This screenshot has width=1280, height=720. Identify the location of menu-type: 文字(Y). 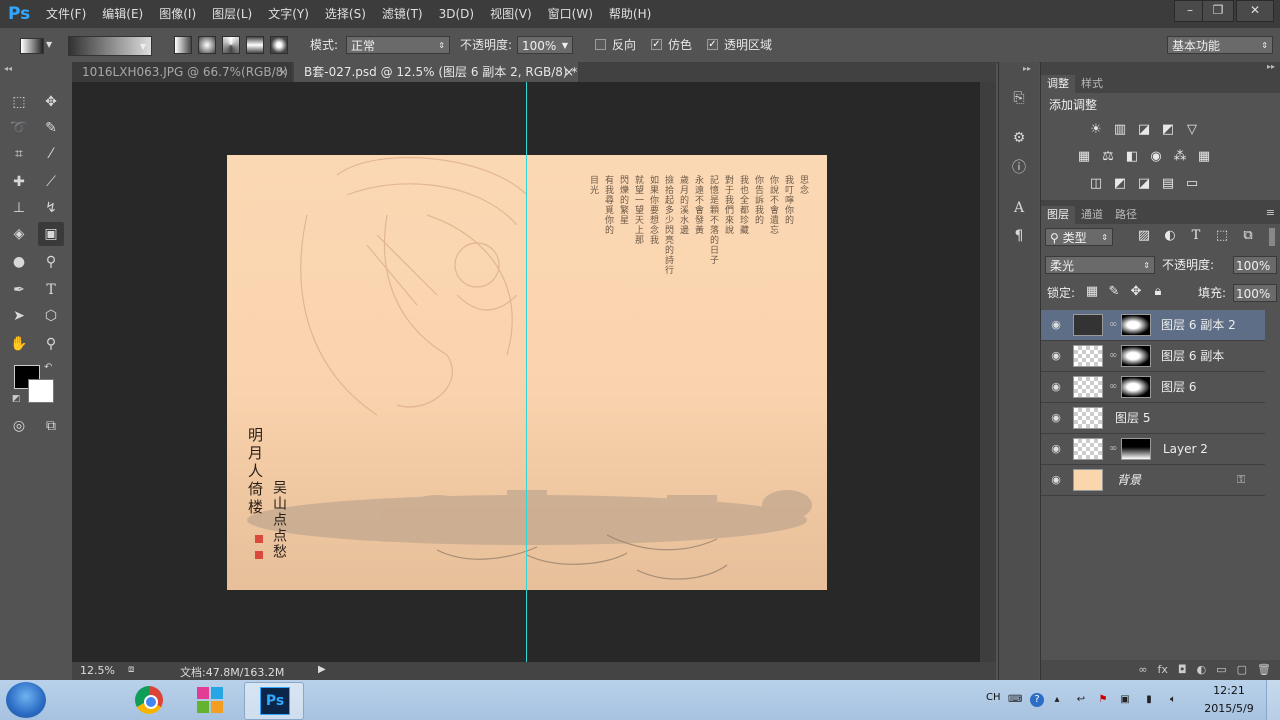
(288, 14).